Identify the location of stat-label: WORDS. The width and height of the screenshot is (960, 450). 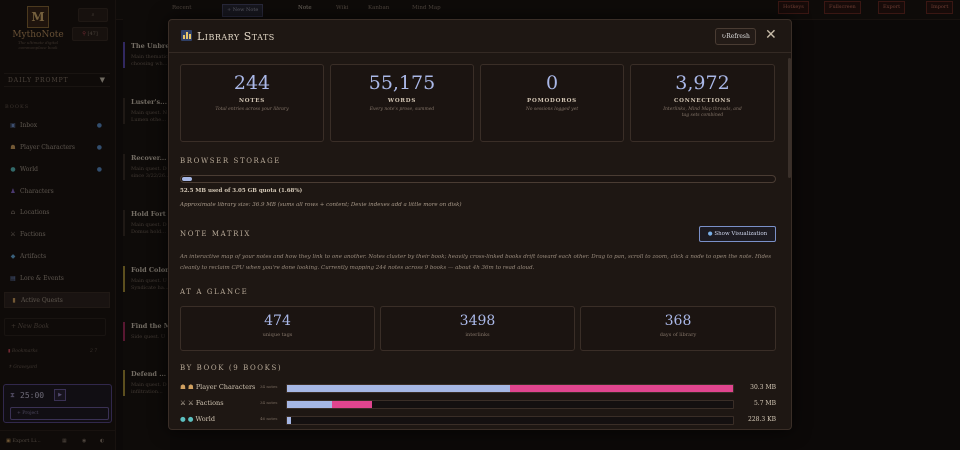
(402, 101).